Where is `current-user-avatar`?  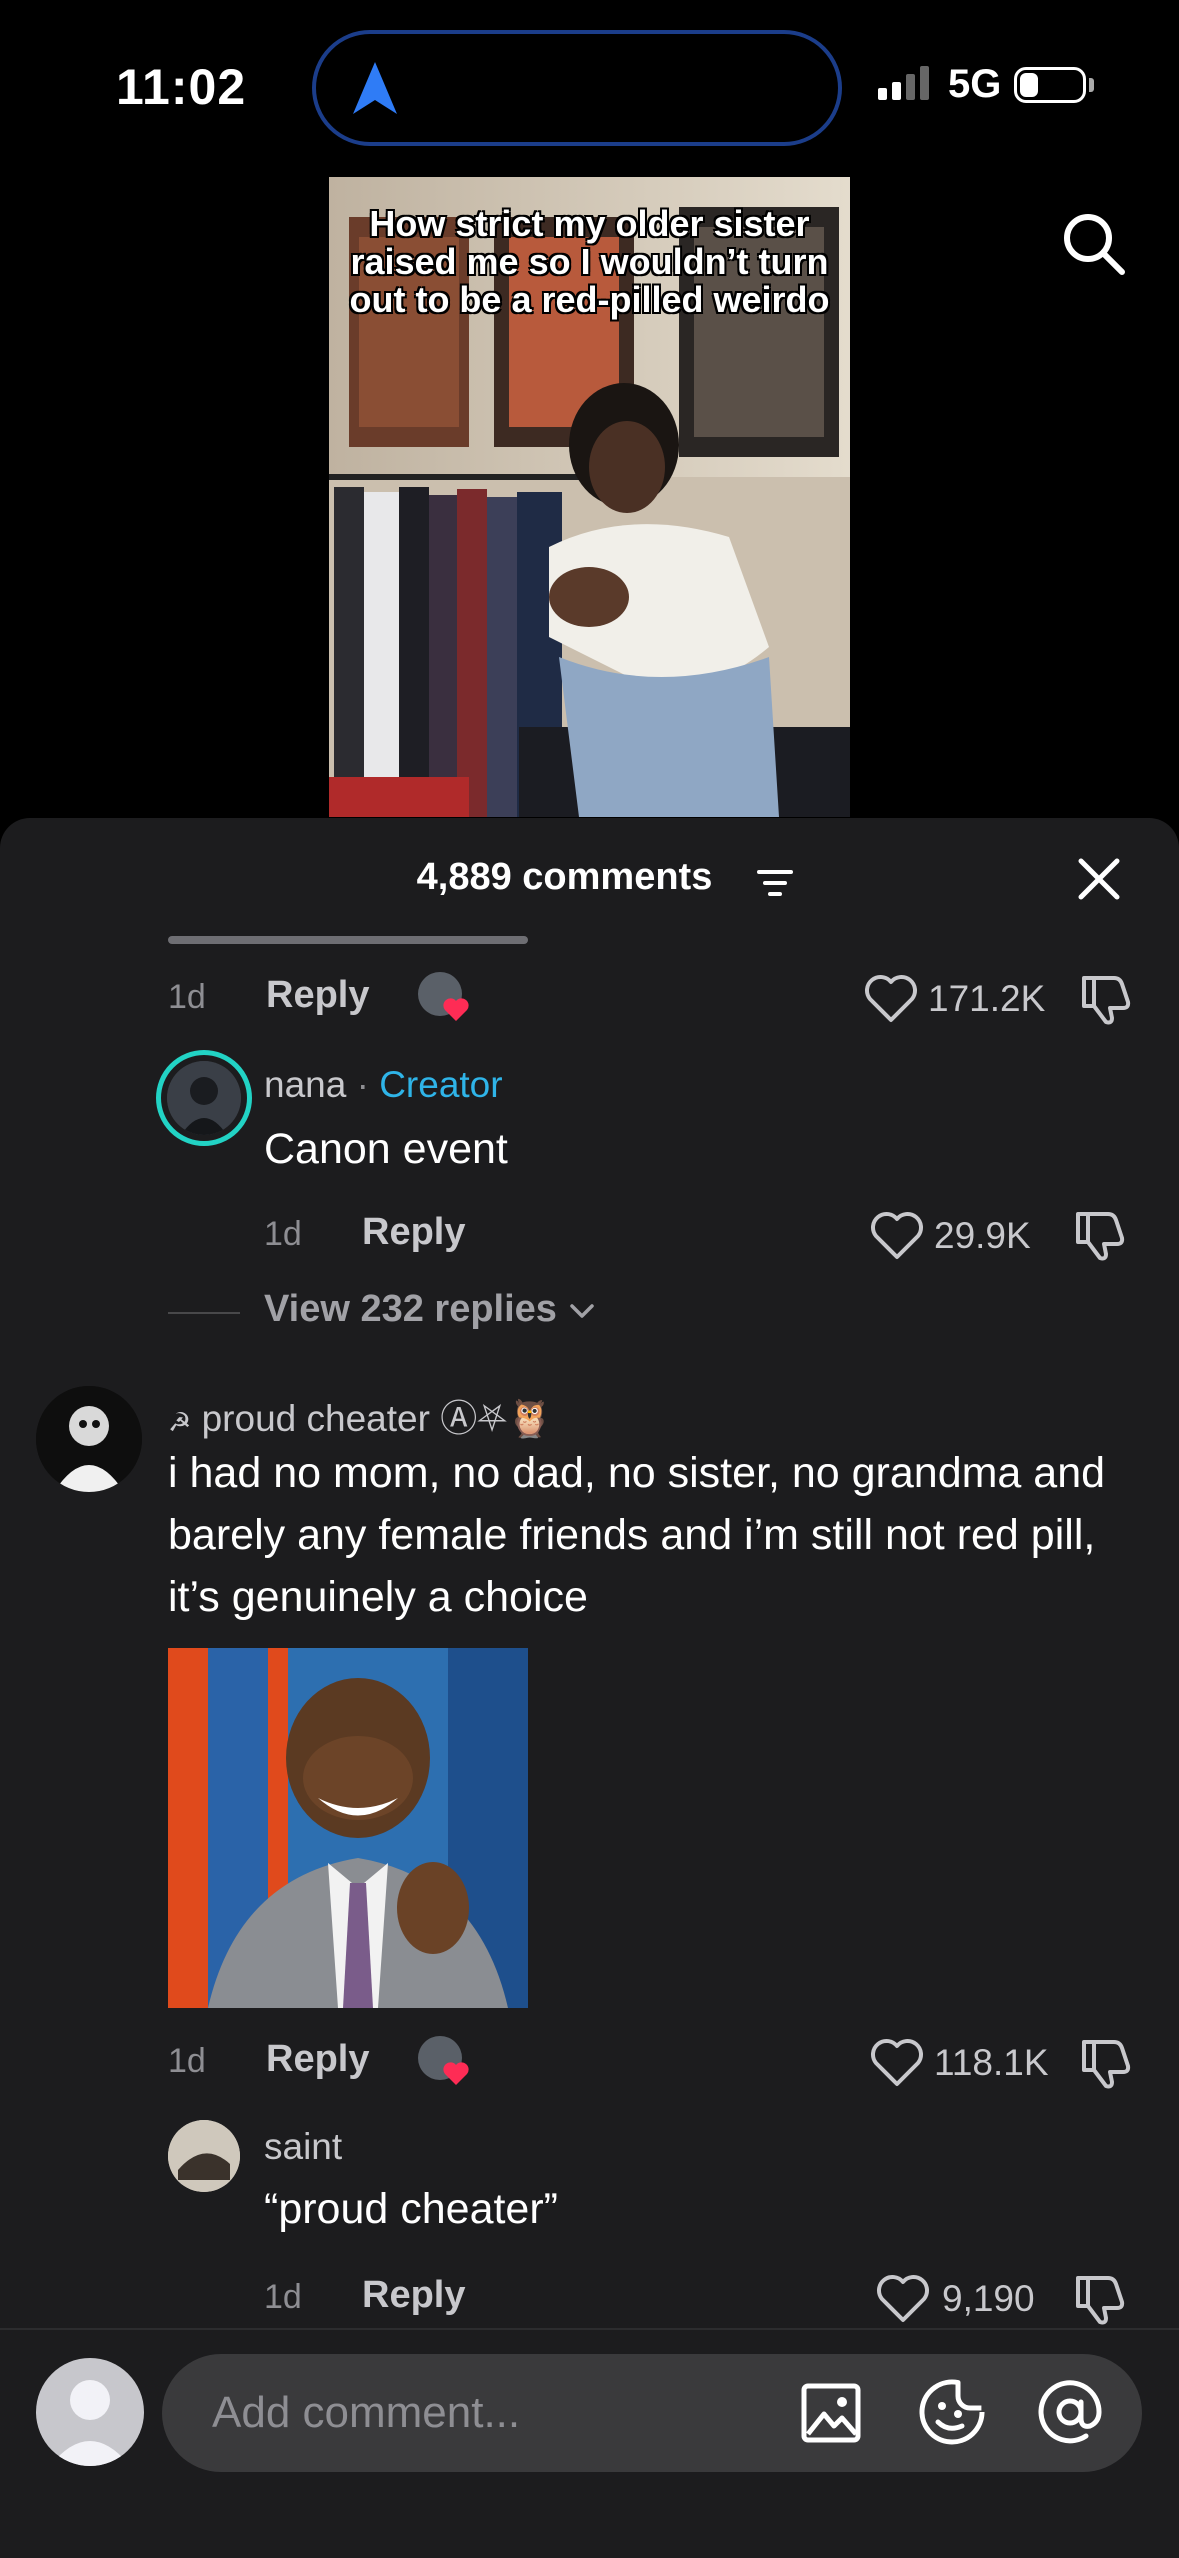 current-user-avatar is located at coordinates (90, 2412).